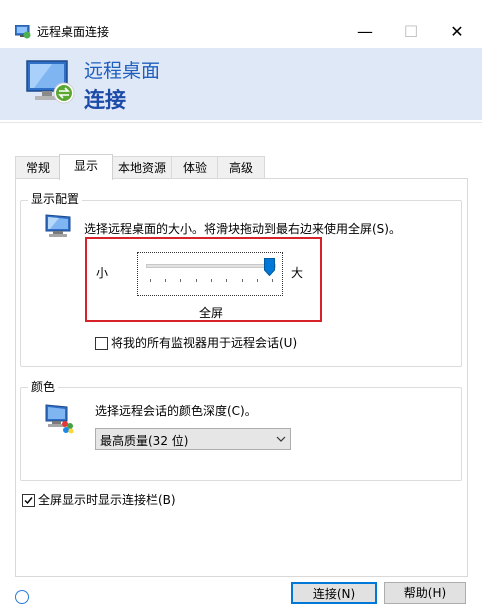 This screenshot has height=604, width=482. I want to click on checkmark-icon, so click(28, 501).